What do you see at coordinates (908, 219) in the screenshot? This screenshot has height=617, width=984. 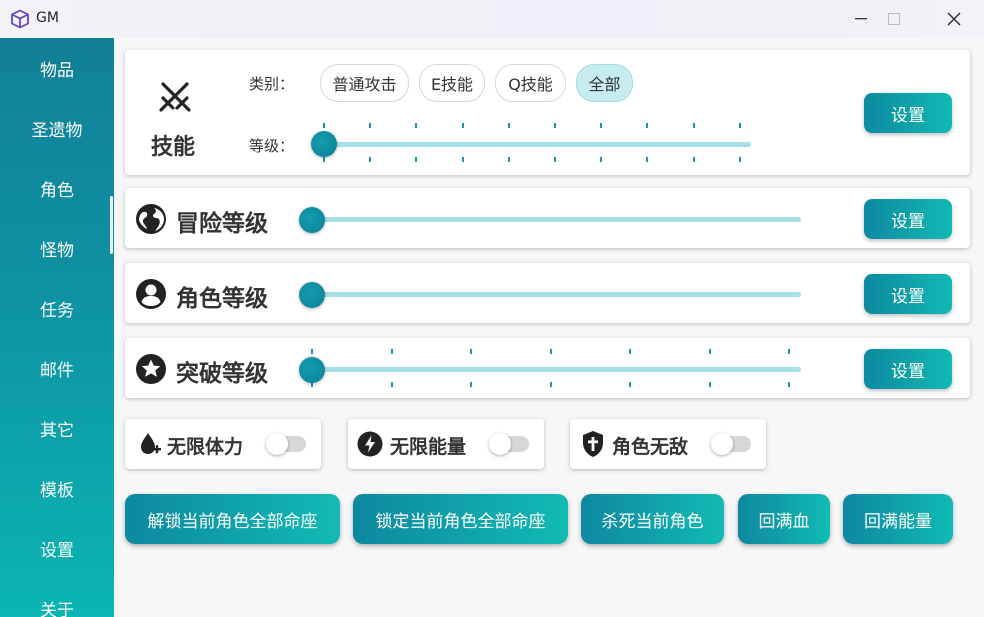 I see `adventure-set-button: 设置` at bounding box center [908, 219].